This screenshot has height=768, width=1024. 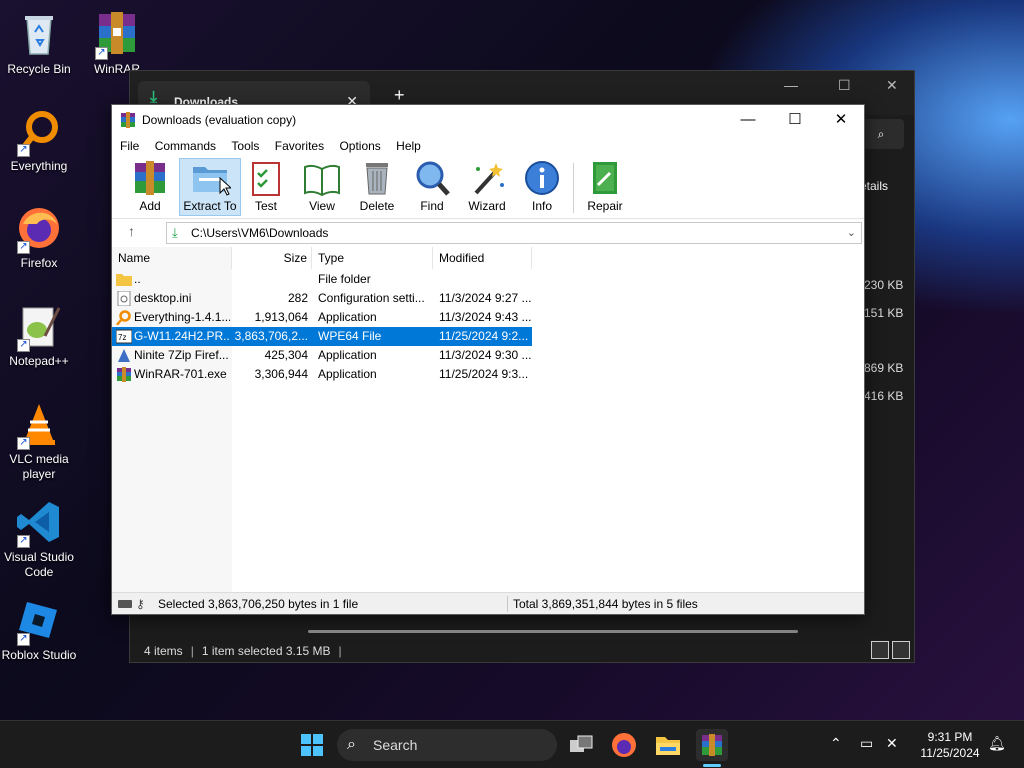 I want to click on explorer-size-cell: 230 KB, so click(x=884, y=285).